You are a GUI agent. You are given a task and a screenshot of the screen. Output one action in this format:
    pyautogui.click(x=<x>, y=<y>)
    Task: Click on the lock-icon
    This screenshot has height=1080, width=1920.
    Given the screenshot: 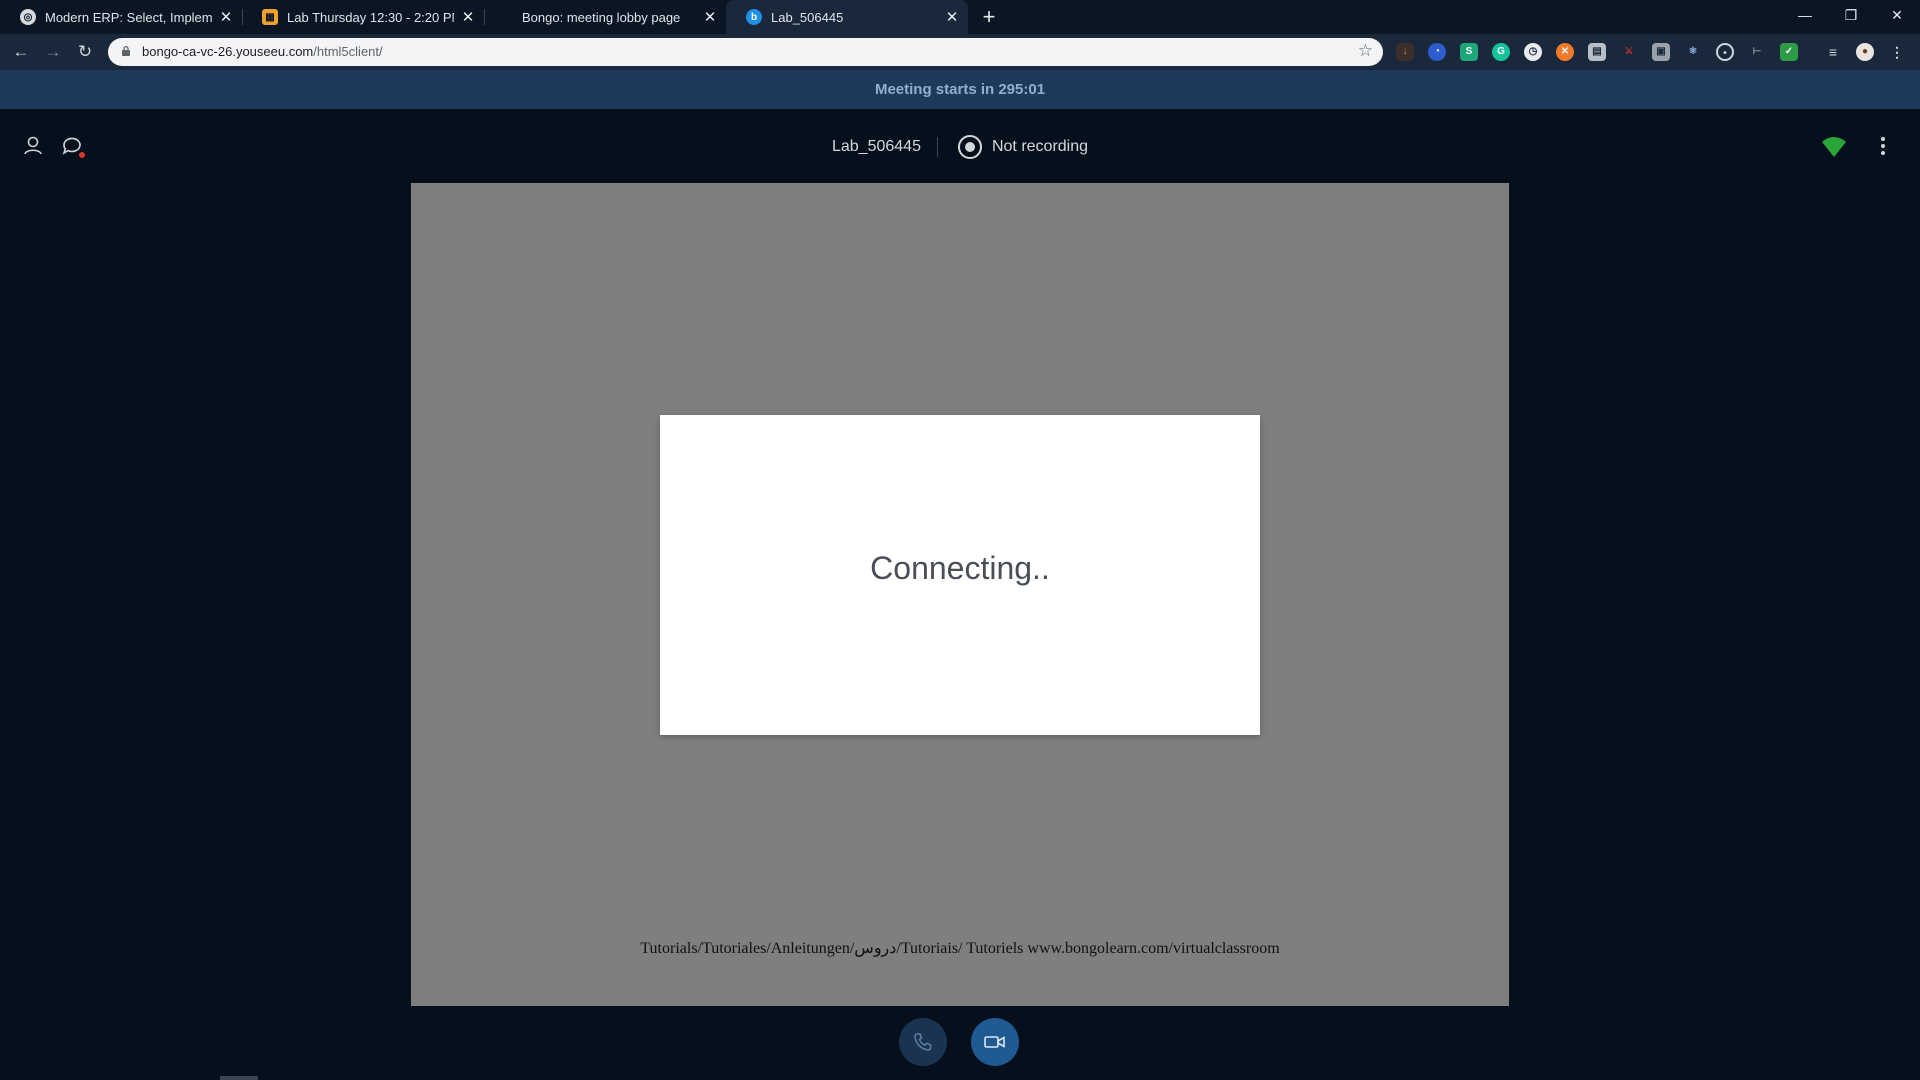 What is the action you would take?
    pyautogui.click(x=126, y=51)
    